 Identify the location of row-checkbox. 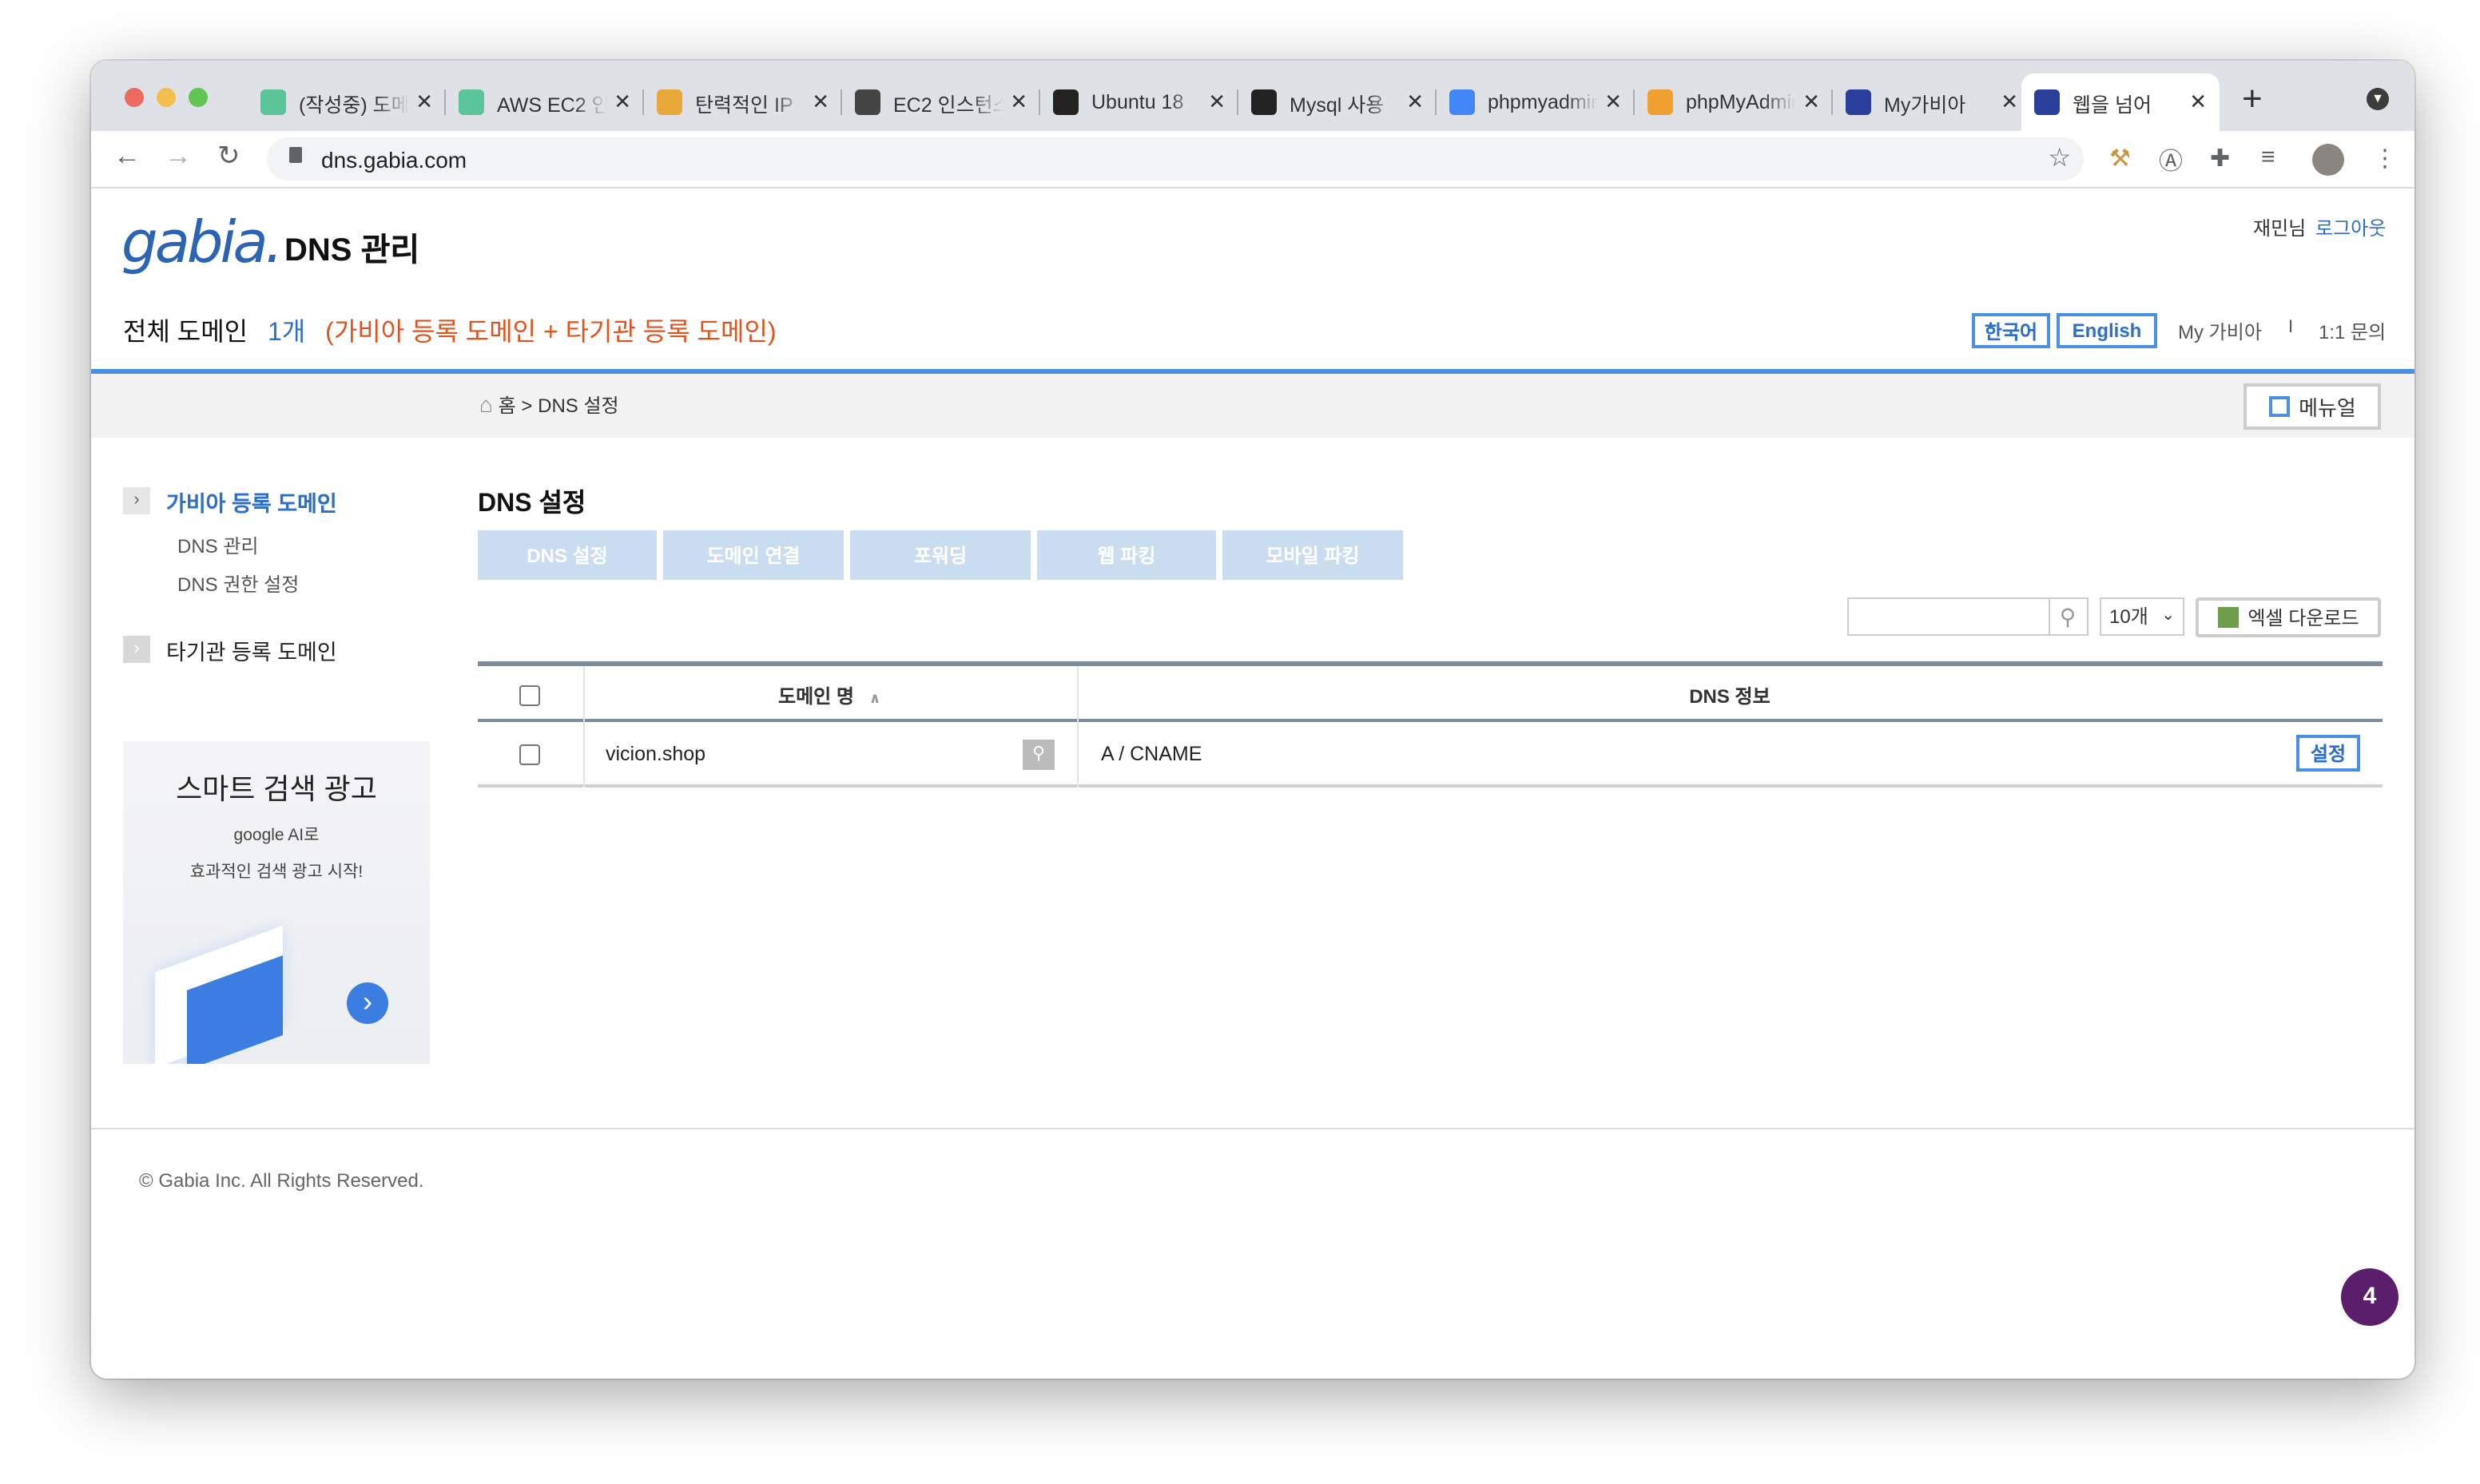
(529, 754).